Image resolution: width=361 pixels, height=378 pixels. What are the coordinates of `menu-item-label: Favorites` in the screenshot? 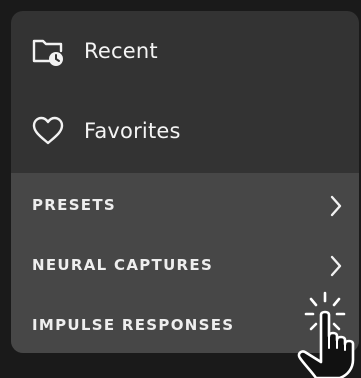 It's located at (132, 131).